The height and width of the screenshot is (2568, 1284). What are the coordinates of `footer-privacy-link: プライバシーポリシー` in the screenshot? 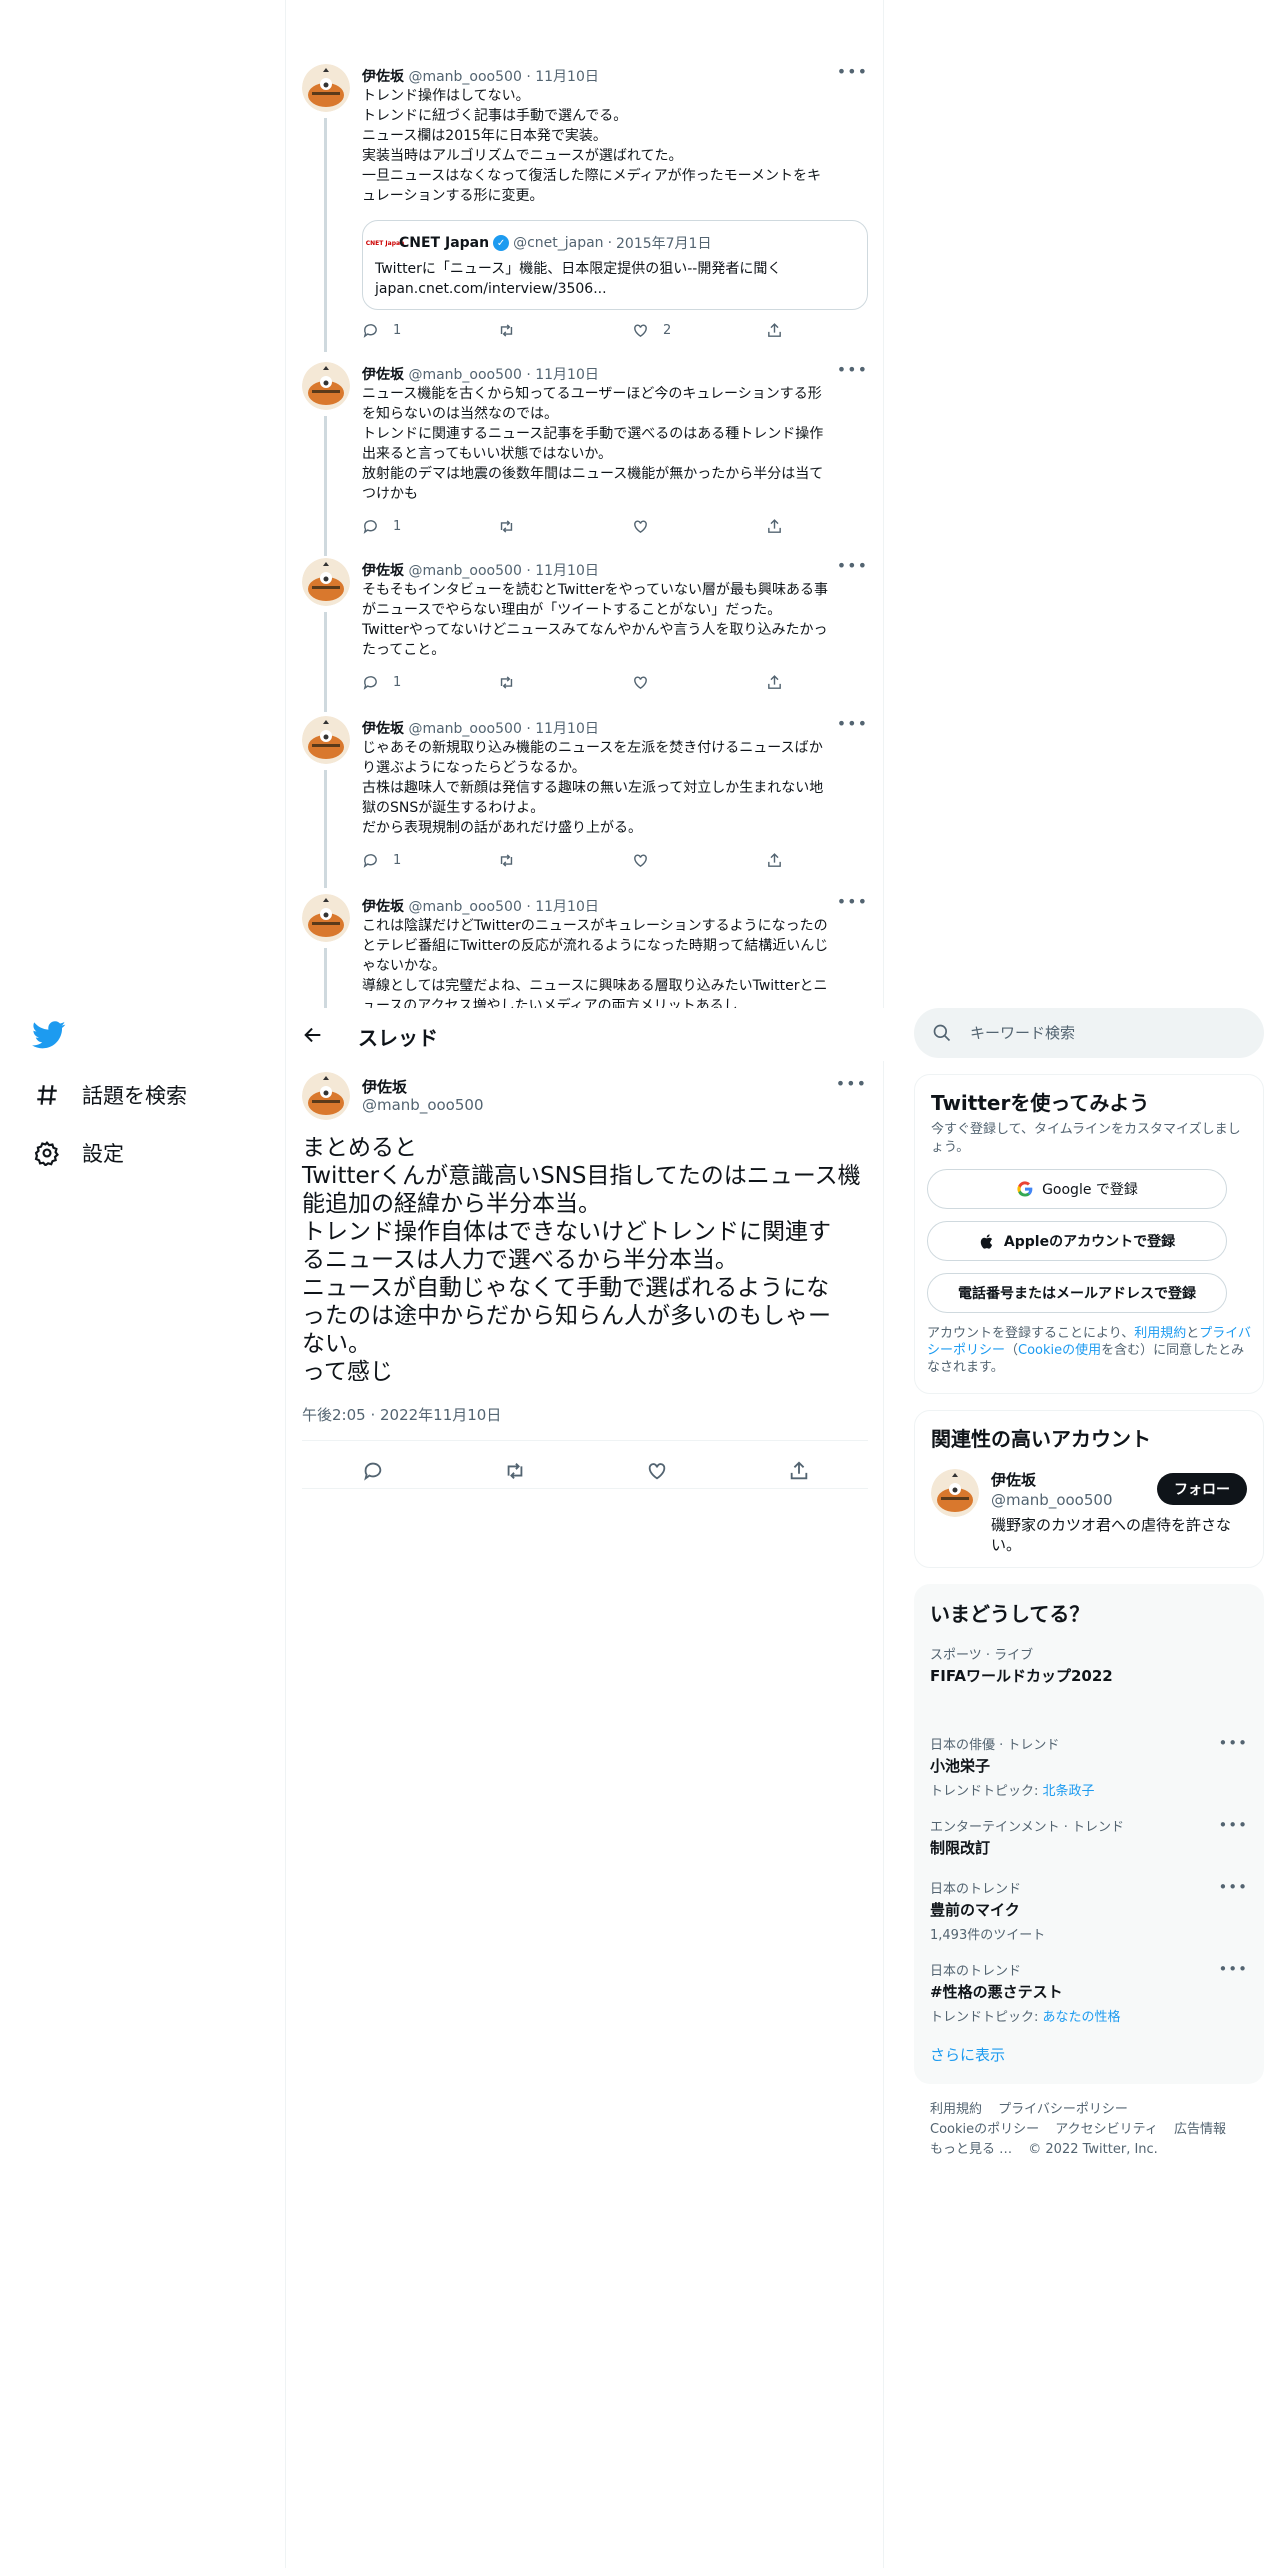 It's located at (1063, 2109).